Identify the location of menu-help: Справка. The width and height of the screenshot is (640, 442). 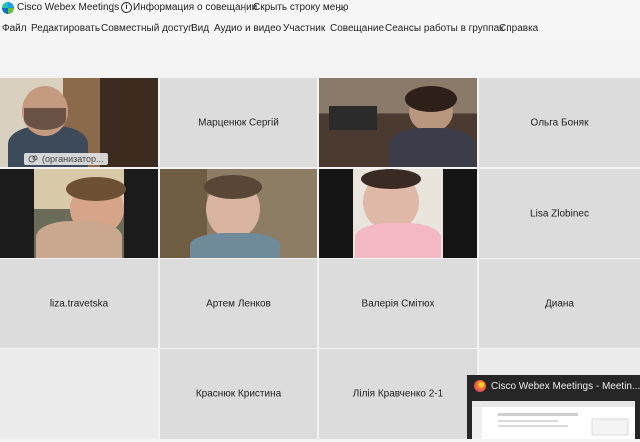
(518, 28).